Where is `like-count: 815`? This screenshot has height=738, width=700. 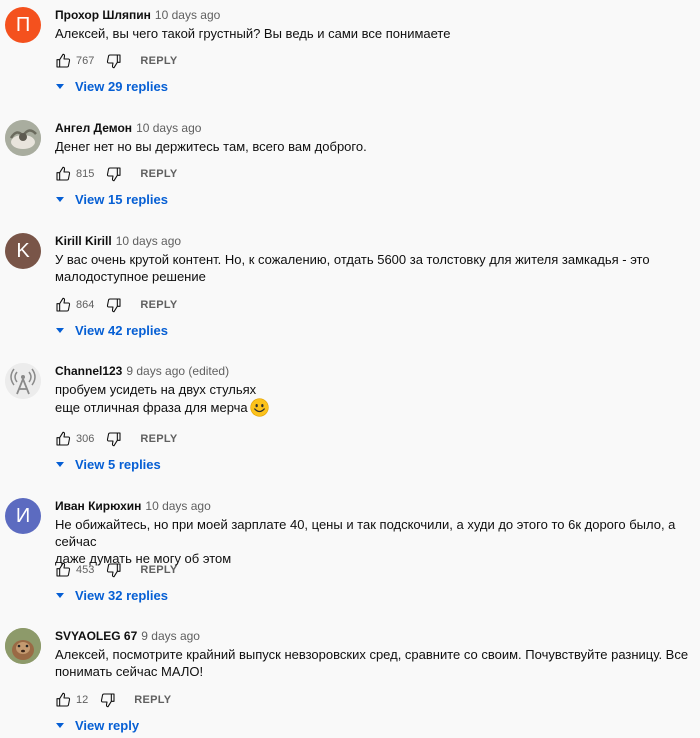 like-count: 815 is located at coordinates (85, 174).